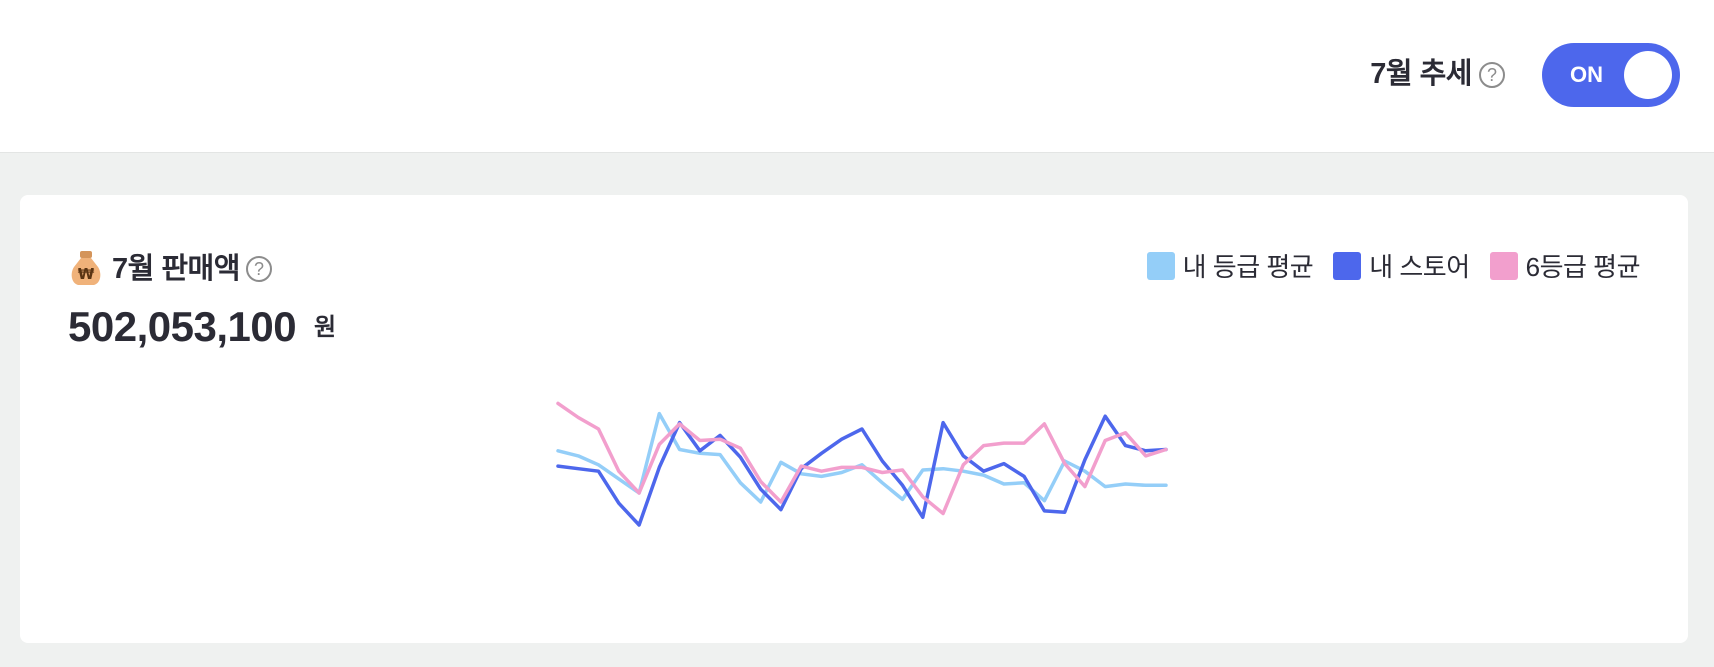  What do you see at coordinates (1586, 74) in the screenshot?
I see `toggle-label: ON` at bounding box center [1586, 74].